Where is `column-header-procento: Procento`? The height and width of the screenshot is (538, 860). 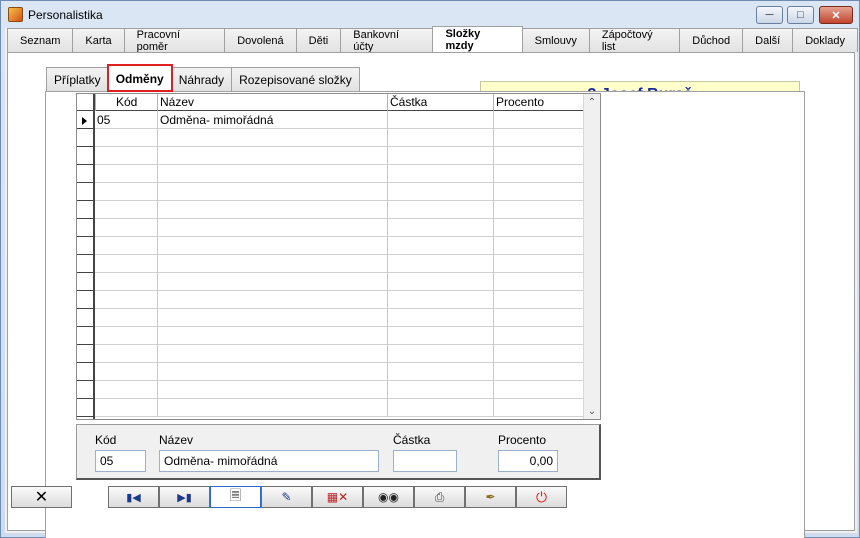
column-header-procento: Procento is located at coordinates (538, 102).